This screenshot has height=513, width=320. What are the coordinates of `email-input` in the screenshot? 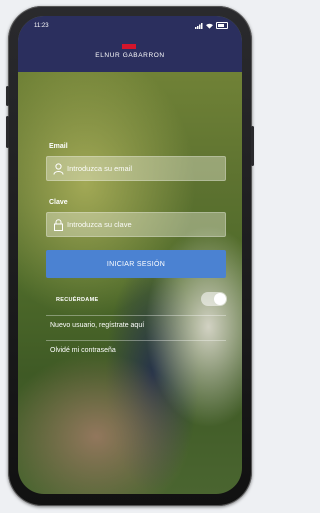 It's located at (144, 168).